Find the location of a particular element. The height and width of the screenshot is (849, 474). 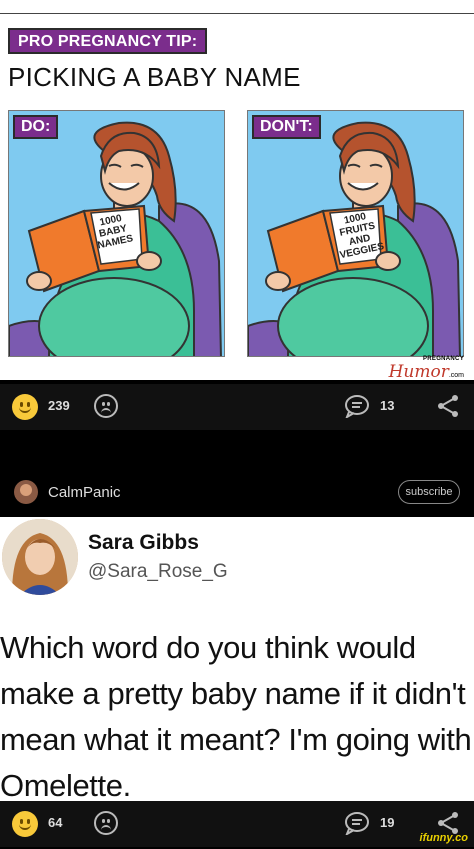

comic-panel-dont: DON'T: 1000 FRUITS AND VEGGIES is located at coordinates (355, 233).